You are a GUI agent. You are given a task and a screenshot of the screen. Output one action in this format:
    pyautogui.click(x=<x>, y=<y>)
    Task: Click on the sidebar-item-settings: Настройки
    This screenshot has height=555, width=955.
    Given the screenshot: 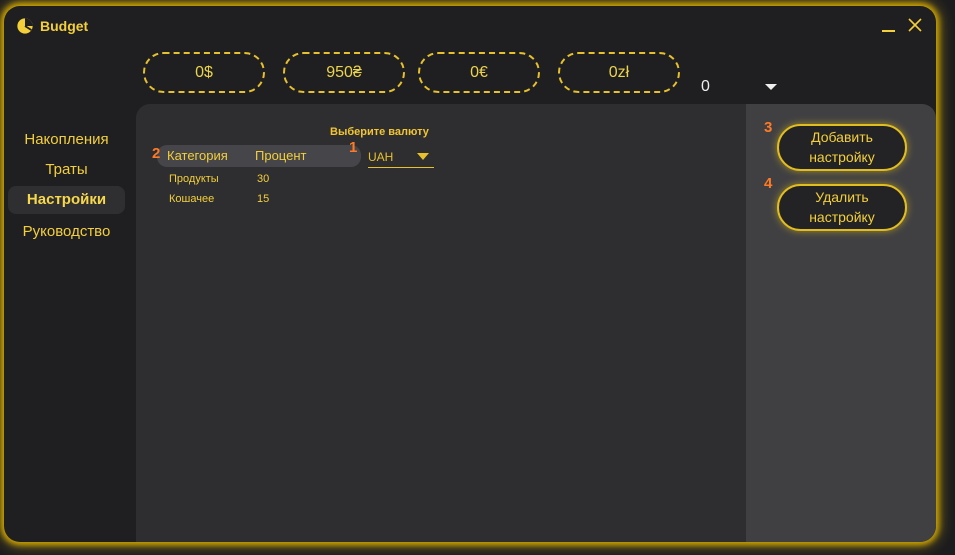 What is the action you would take?
    pyautogui.click(x=66, y=200)
    